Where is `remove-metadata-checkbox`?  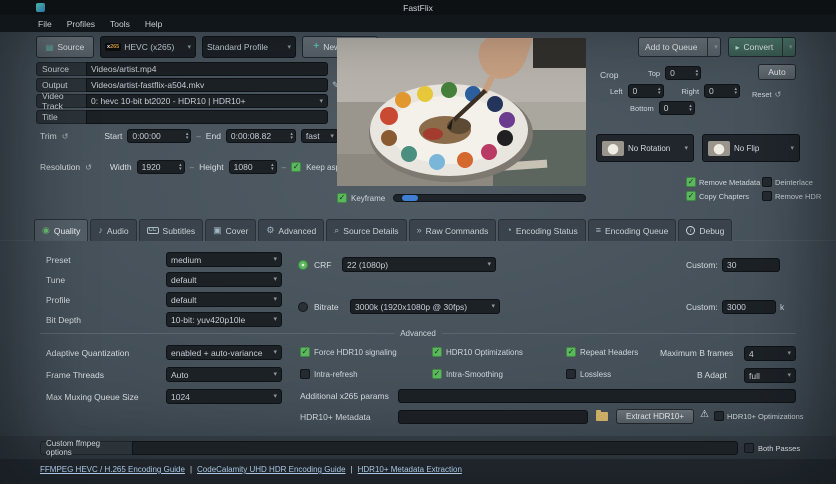
remove-metadata-checkbox is located at coordinates (691, 182).